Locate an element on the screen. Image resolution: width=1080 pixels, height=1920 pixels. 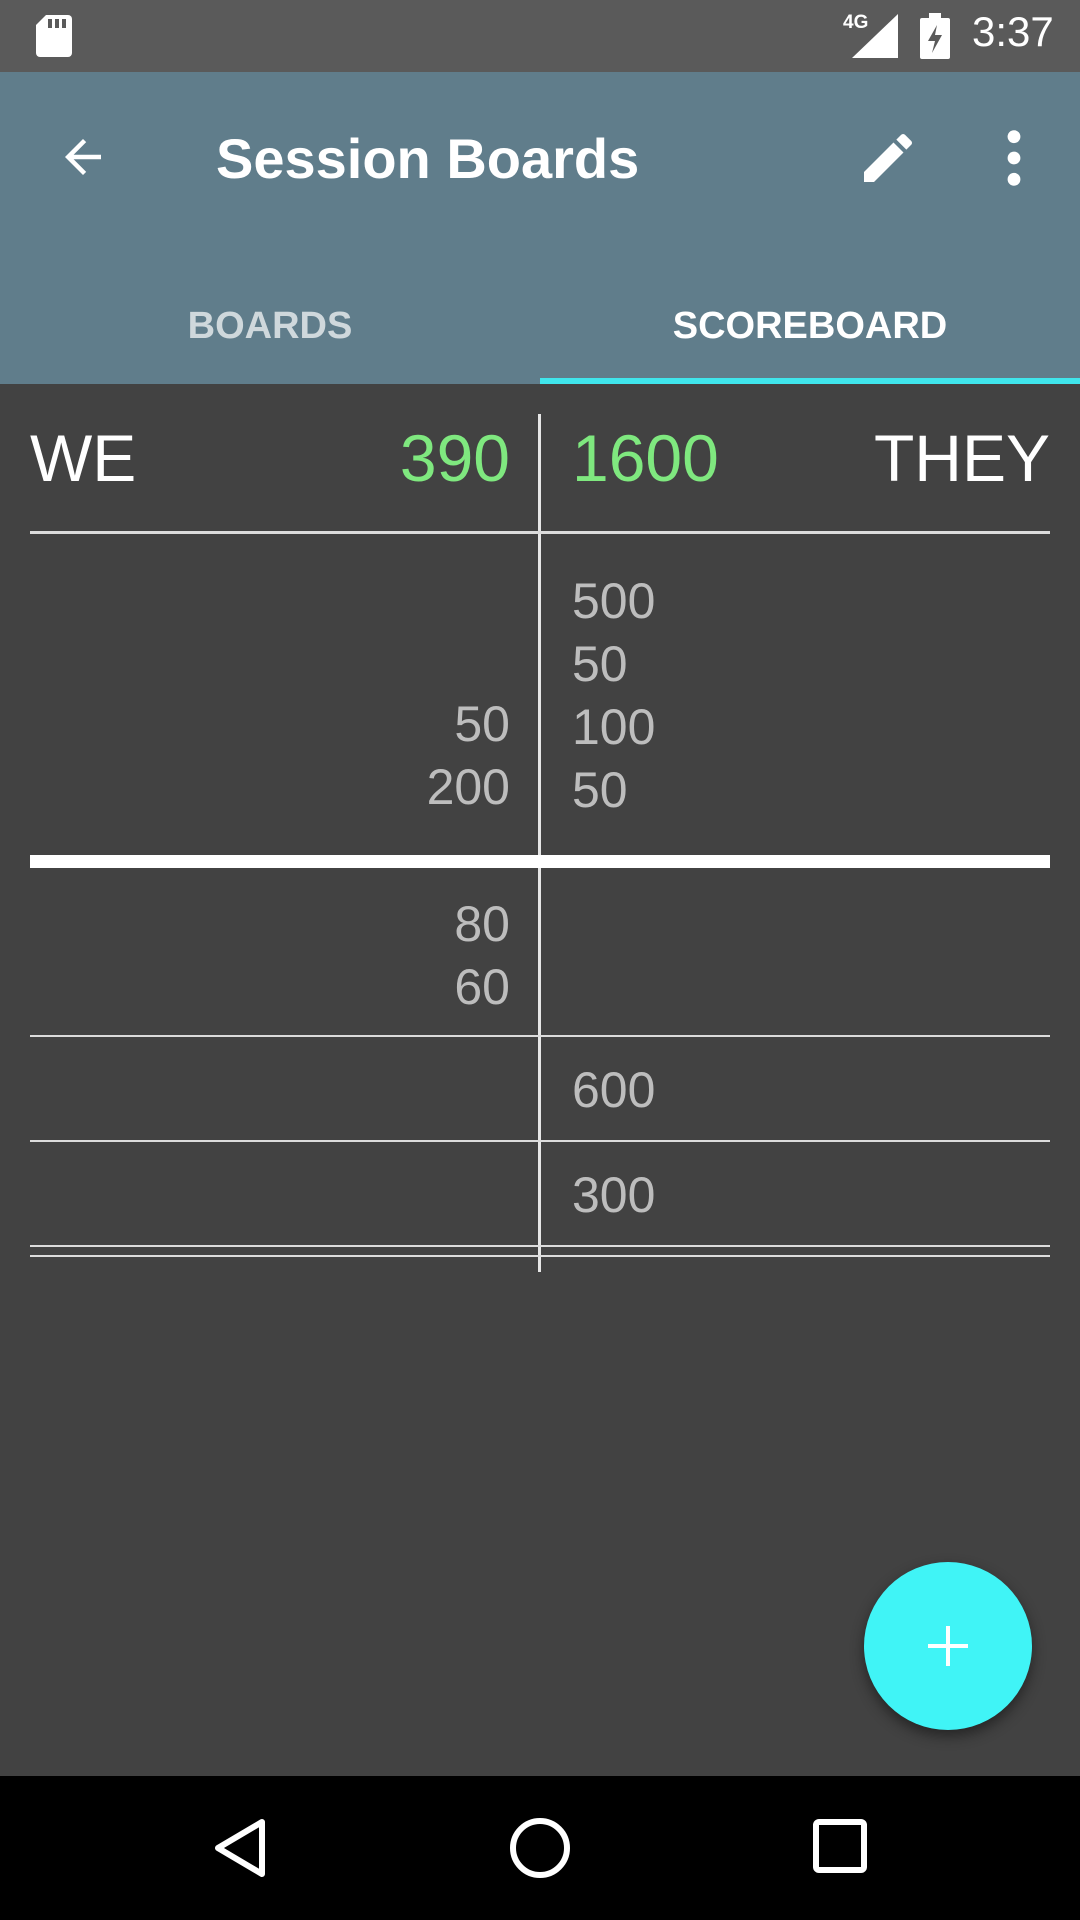
score-entry: 300 is located at coordinates (614, 1195).